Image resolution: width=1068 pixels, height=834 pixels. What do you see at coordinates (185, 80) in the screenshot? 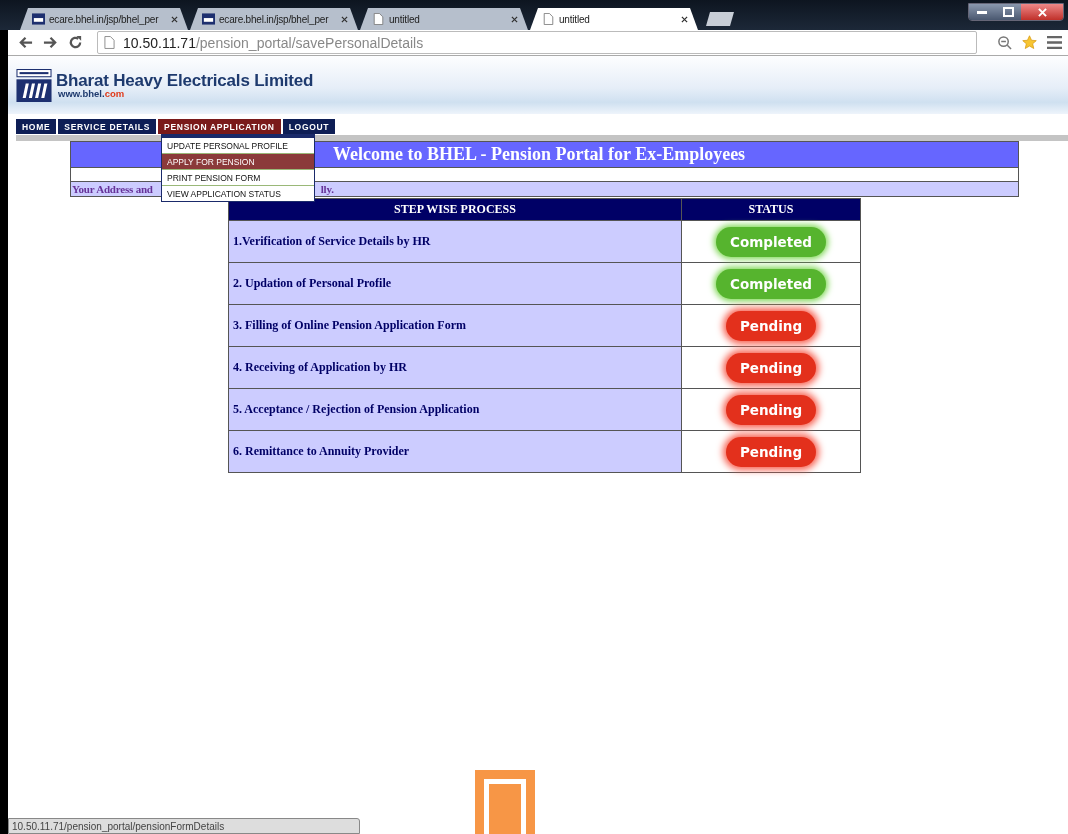
I see `company-name: Bharat Heavy Electricals Limited` at bounding box center [185, 80].